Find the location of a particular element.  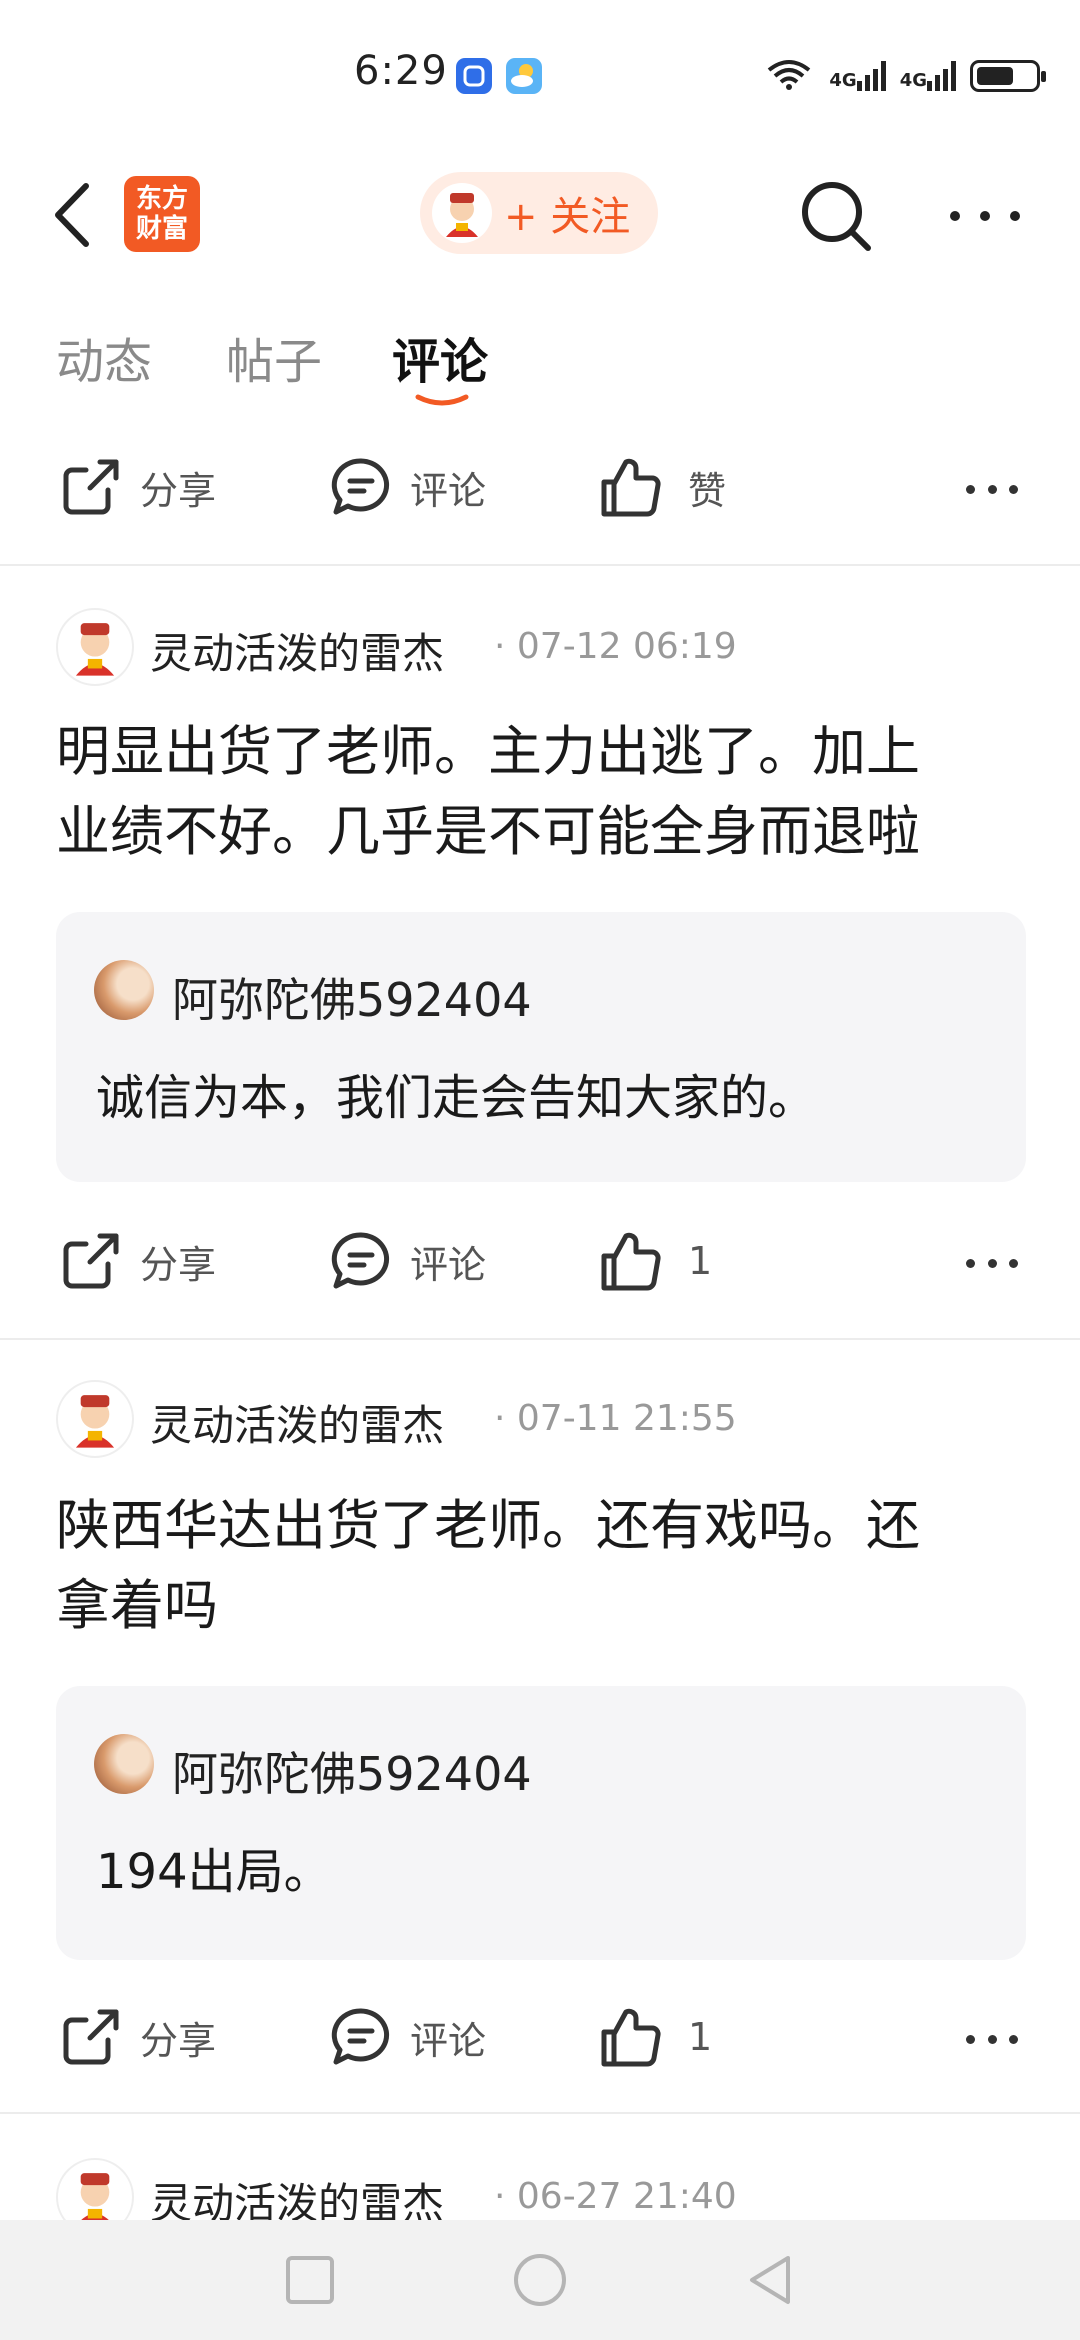

app-notification-icon is located at coordinates (474, 76).